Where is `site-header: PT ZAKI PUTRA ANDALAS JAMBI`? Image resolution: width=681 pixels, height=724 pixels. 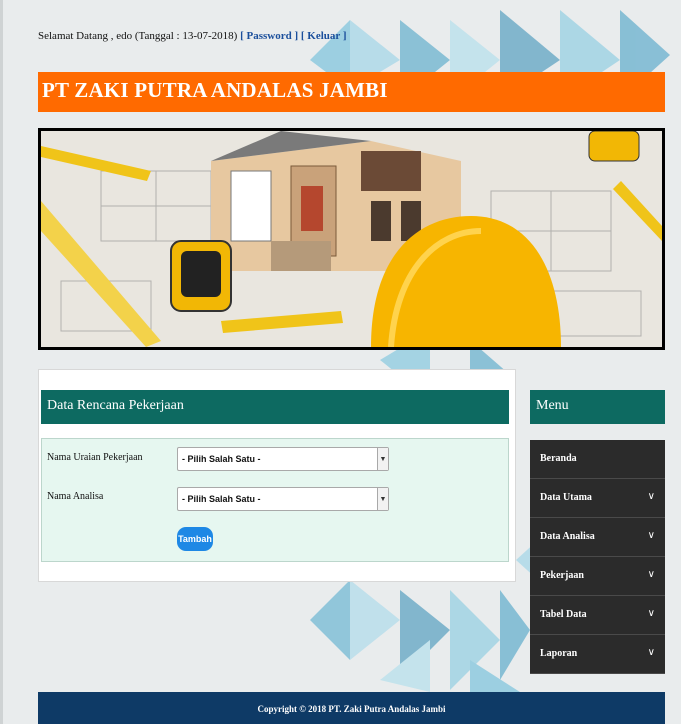 site-header: PT ZAKI PUTRA ANDALAS JAMBI is located at coordinates (351, 92).